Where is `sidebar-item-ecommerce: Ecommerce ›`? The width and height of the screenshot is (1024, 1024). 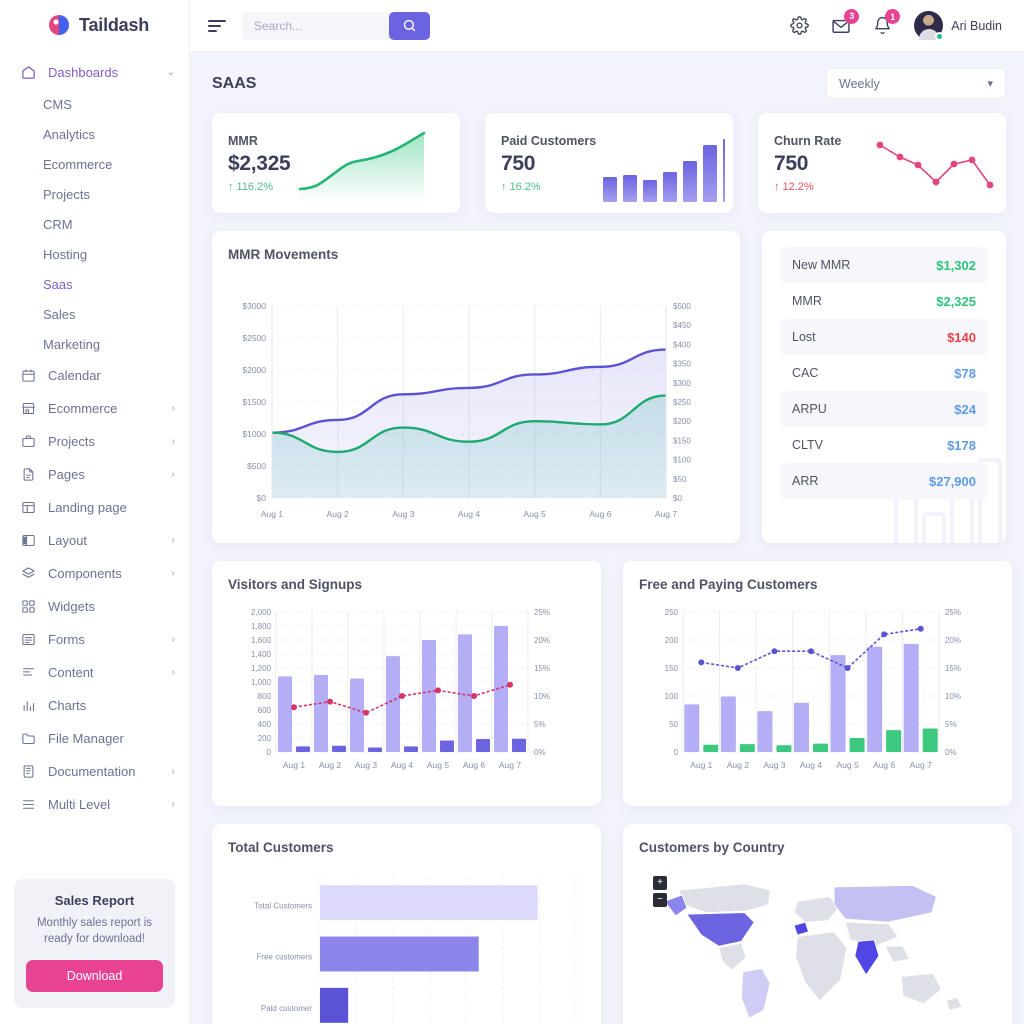
sidebar-item-ecommerce: Ecommerce › is located at coordinates (94, 408).